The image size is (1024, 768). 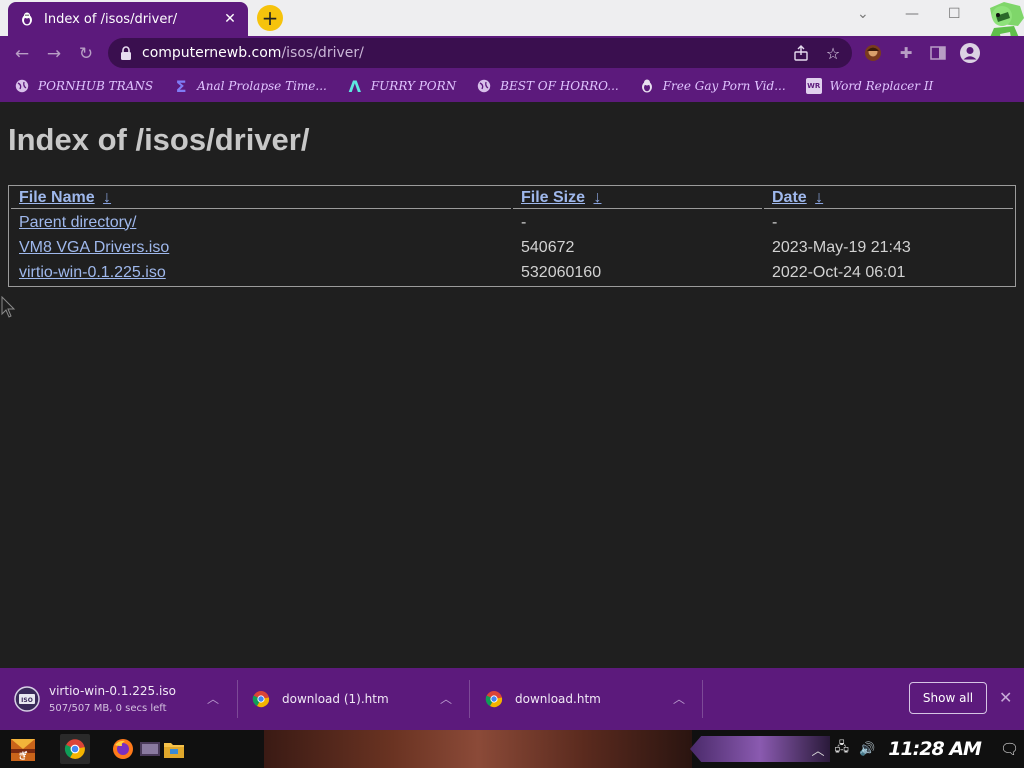 I want to click on bookmark-star-icon: ☆, so click(x=833, y=53).